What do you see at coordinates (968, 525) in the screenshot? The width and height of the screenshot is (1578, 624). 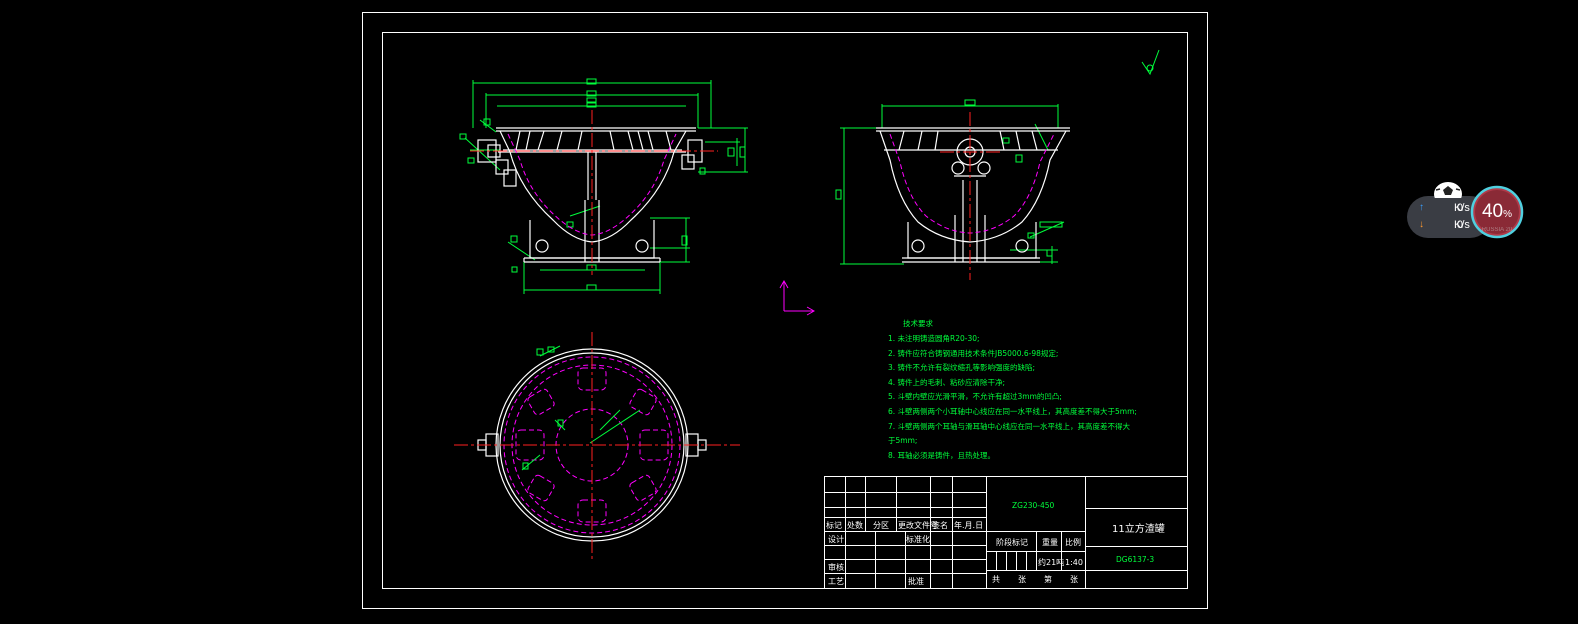 I see `header-label-date: 年.月.日` at bounding box center [968, 525].